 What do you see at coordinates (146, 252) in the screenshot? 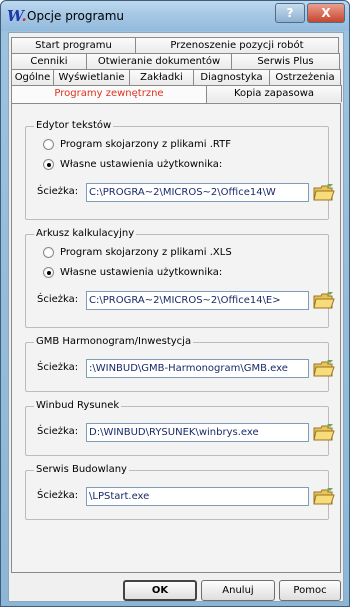
I see `radio-label: Program skojarzony z plikami .XLS` at bounding box center [146, 252].